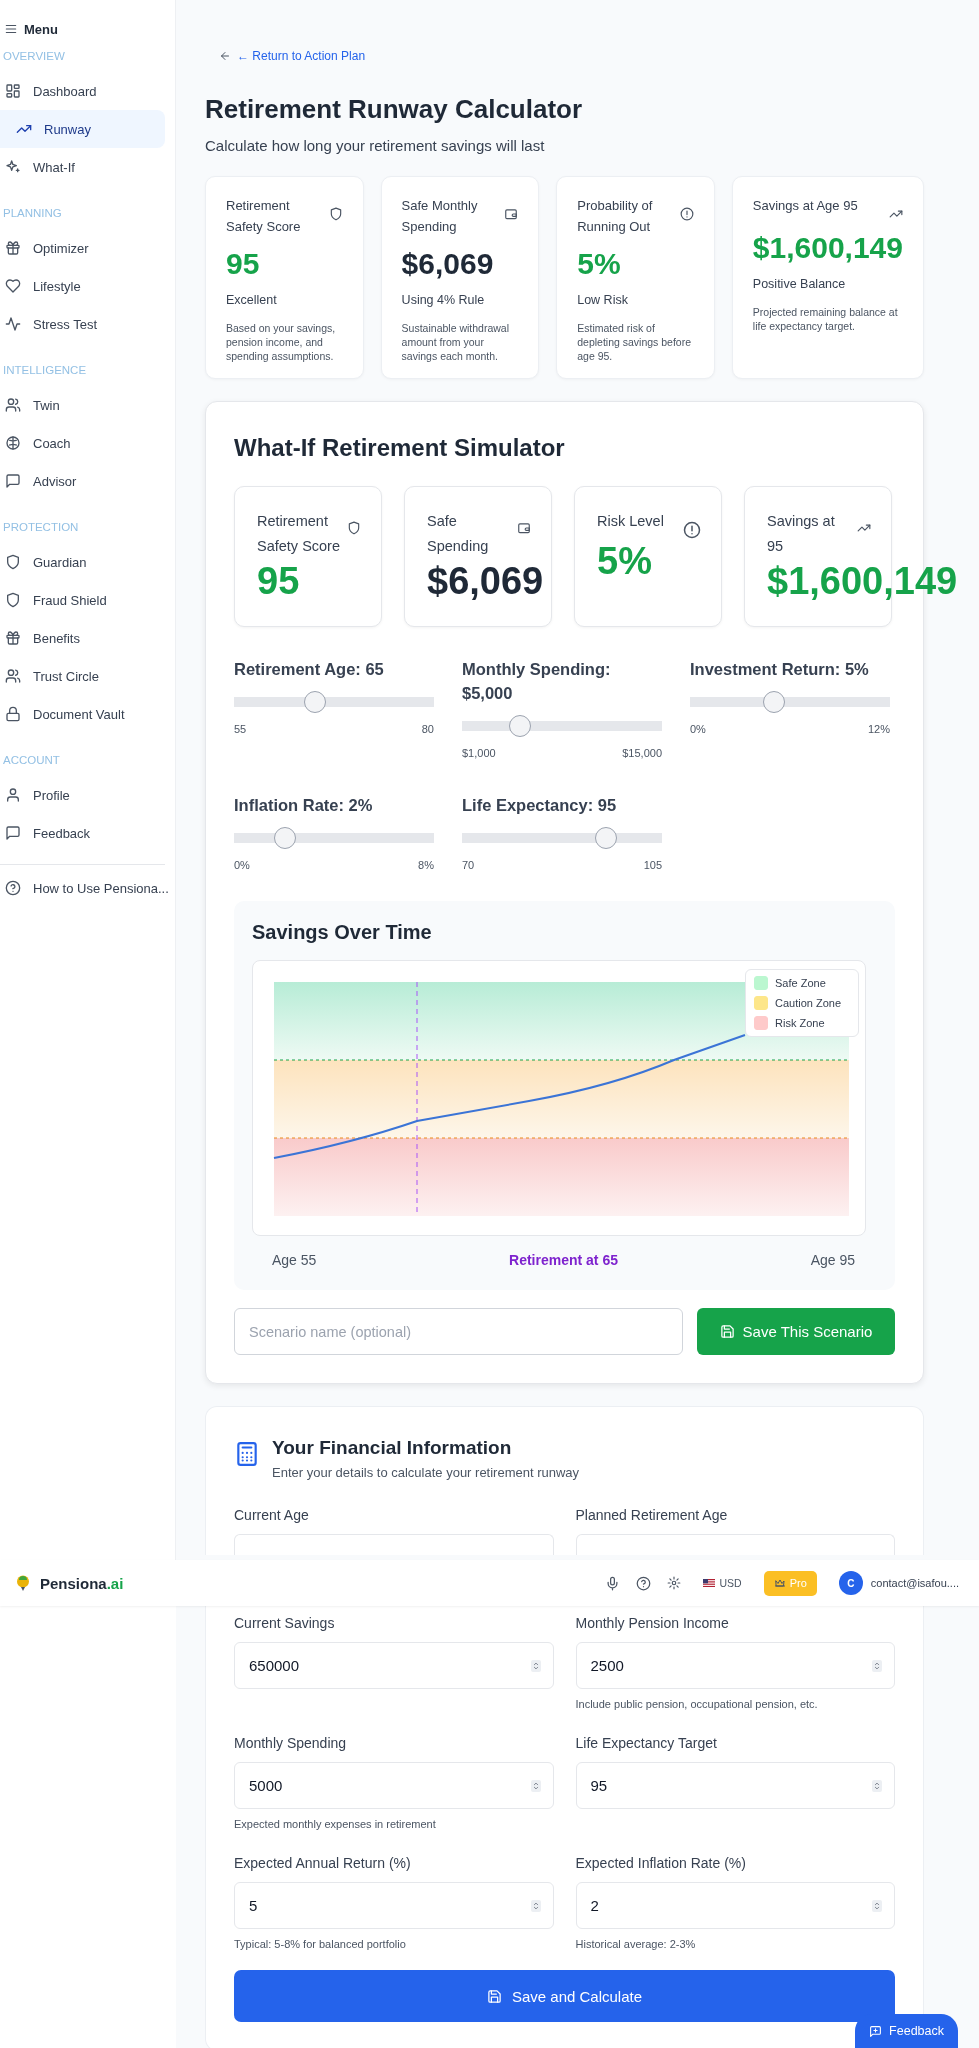  Describe the element at coordinates (599, 264) in the screenshot. I see `card-value: 5%` at that location.